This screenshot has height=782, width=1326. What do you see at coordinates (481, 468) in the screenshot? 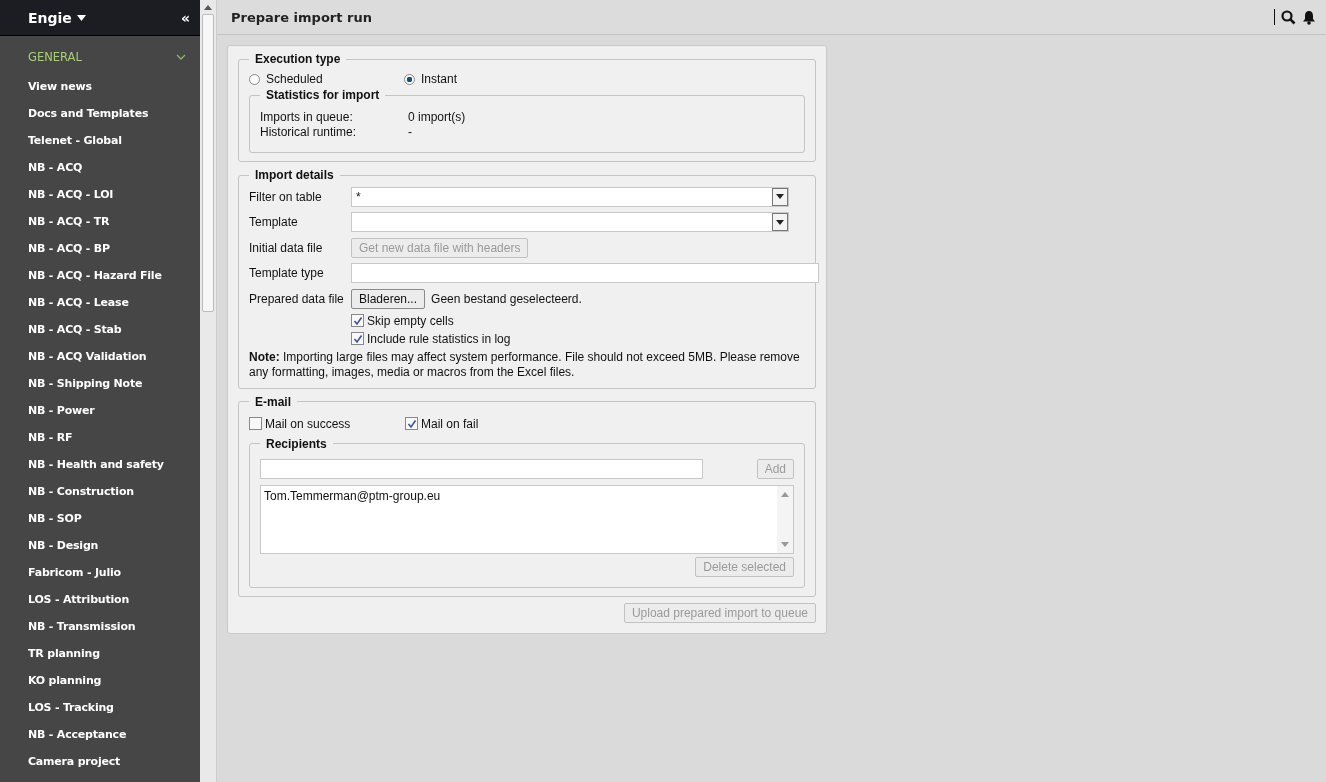
I see `email-field` at bounding box center [481, 468].